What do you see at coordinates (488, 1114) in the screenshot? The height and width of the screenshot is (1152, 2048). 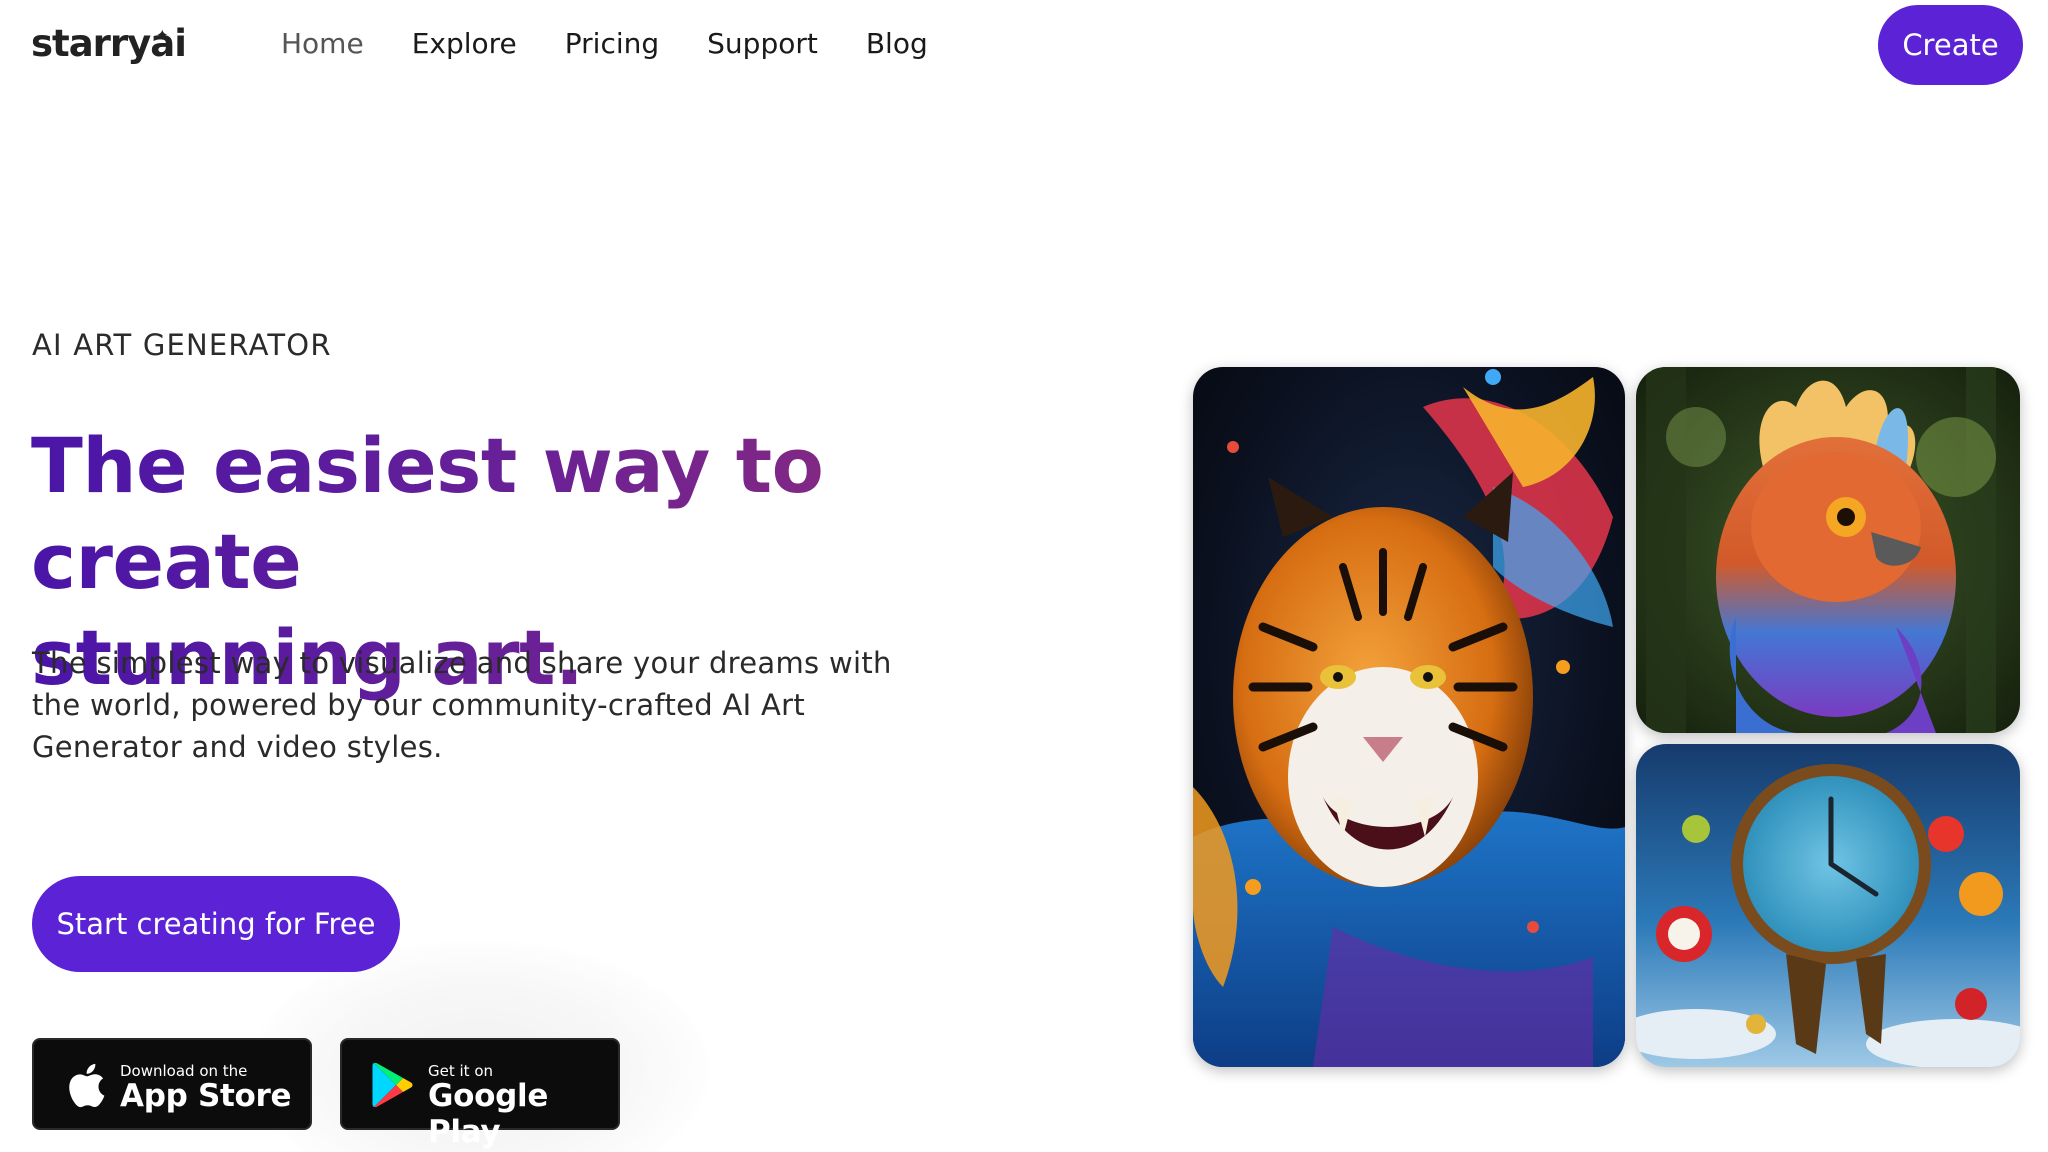 I see `google-play-big-text: Google Play` at bounding box center [488, 1114].